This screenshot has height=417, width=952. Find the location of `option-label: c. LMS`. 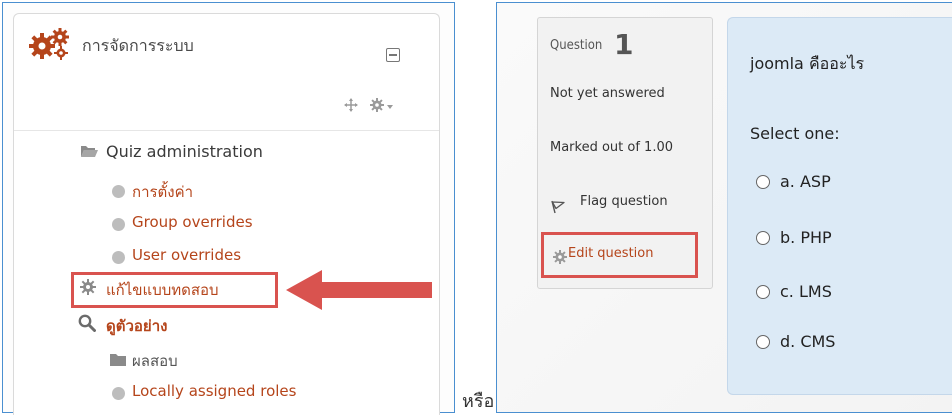

option-label: c. LMS is located at coordinates (806, 291).